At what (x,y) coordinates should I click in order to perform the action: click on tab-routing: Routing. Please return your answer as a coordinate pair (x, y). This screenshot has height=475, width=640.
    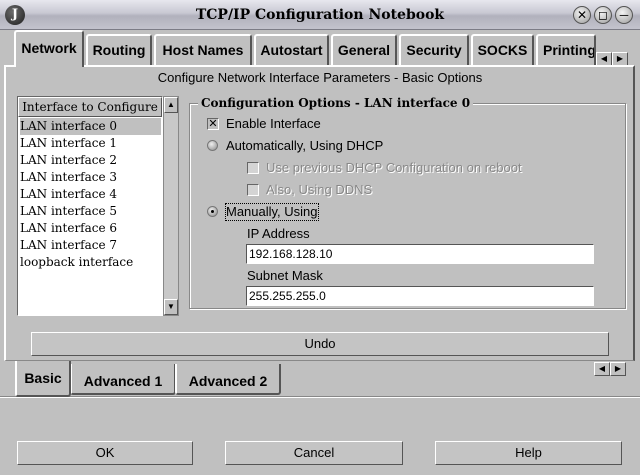
    Looking at the image, I should click on (119, 49).